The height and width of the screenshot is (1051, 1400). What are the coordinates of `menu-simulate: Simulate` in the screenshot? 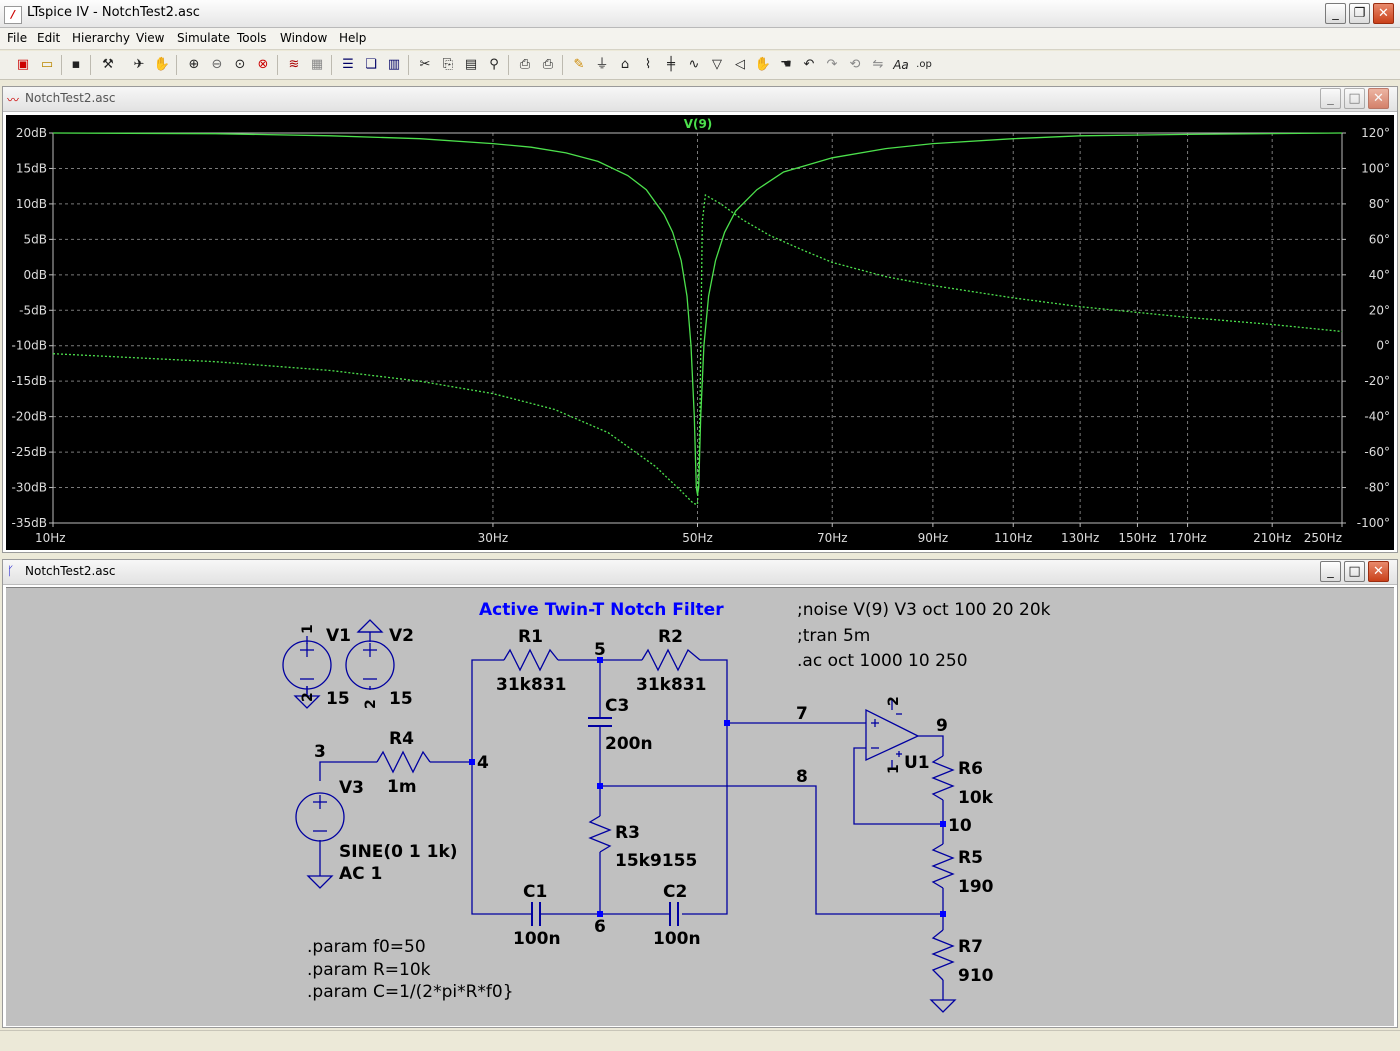 It's located at (203, 38).